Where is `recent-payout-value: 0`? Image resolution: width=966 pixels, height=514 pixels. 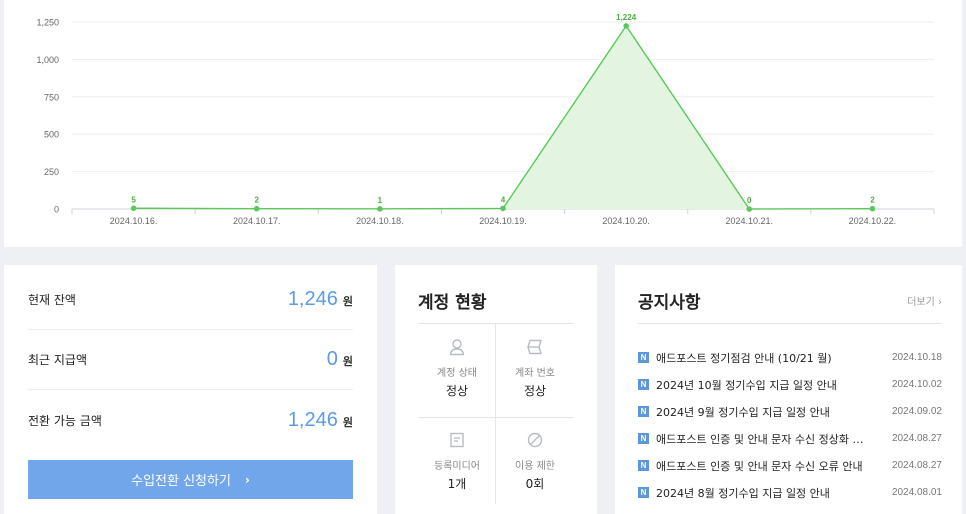 recent-payout-value: 0 is located at coordinates (332, 359).